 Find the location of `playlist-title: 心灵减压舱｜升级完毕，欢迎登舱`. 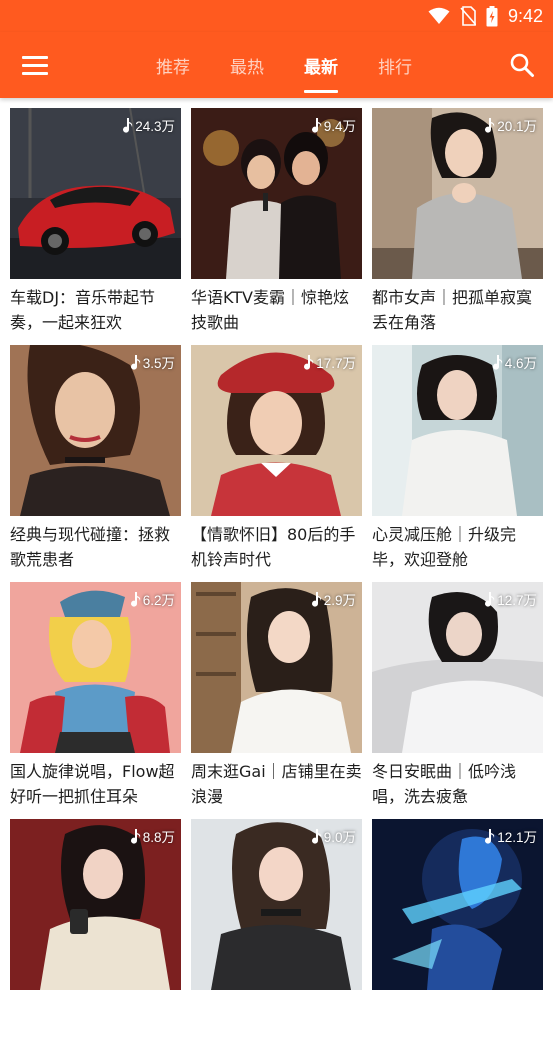

playlist-title: 心灵减压舱｜升级完毕，欢迎登舱 is located at coordinates (444, 547).